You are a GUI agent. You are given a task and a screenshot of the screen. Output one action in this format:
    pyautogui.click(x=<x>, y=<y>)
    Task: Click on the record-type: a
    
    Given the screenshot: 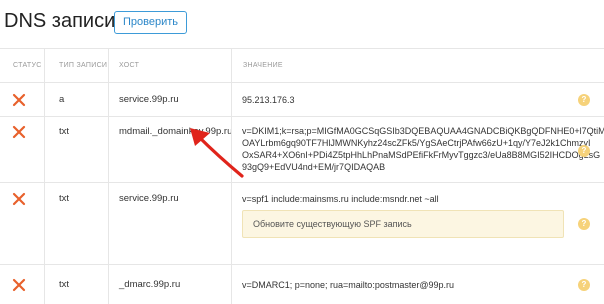 What is the action you would take?
    pyautogui.click(x=62, y=99)
    